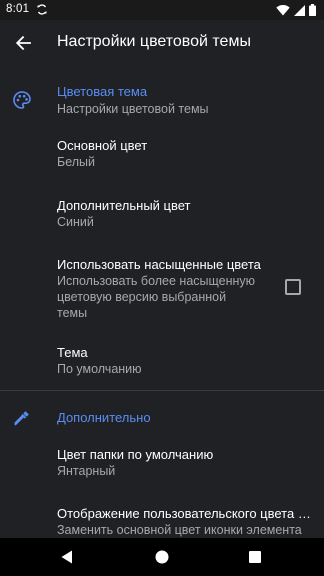 The height and width of the screenshot is (576, 324). I want to click on section-header-advanced: Дополнительно, so click(104, 417).